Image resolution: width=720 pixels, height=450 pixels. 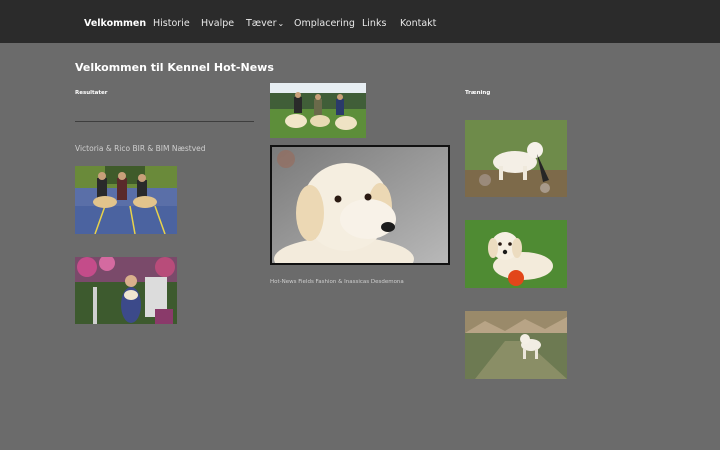 What do you see at coordinates (281, 23) in the screenshot?
I see `chevron-down-icon: ⌄` at bounding box center [281, 23].